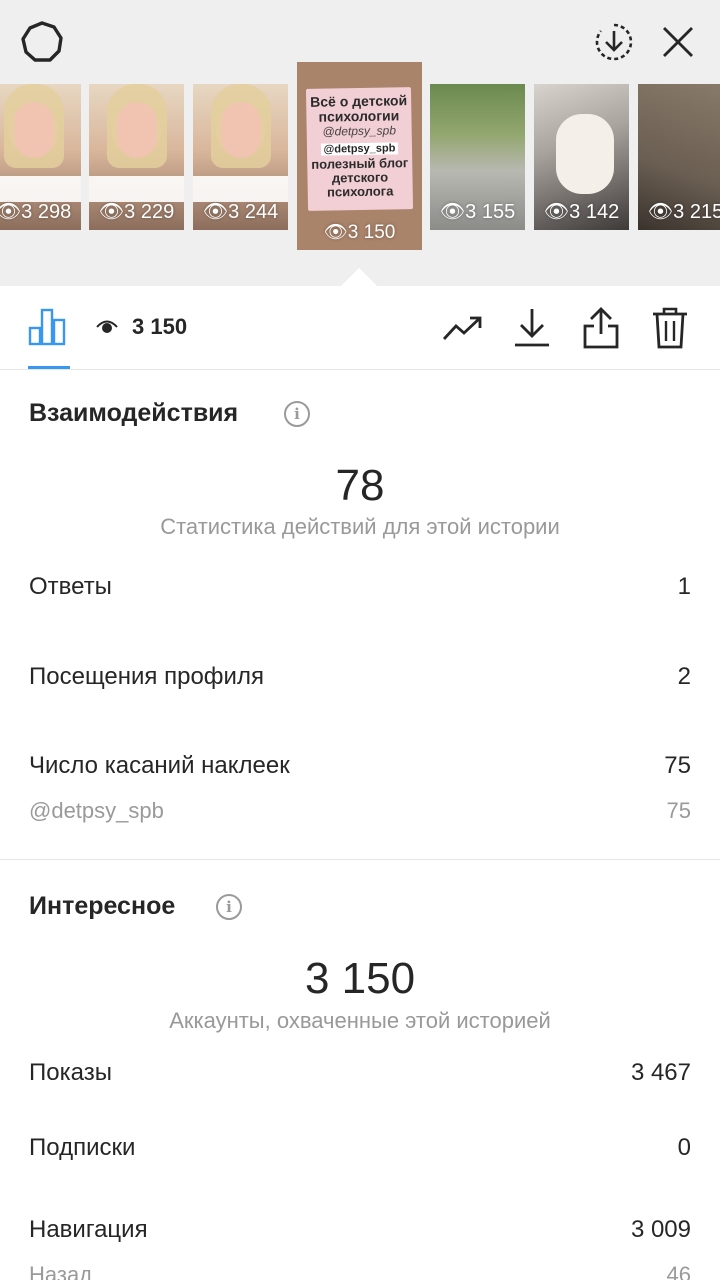  Describe the element at coordinates (107, 327) in the screenshot. I see `eye-icon` at that location.